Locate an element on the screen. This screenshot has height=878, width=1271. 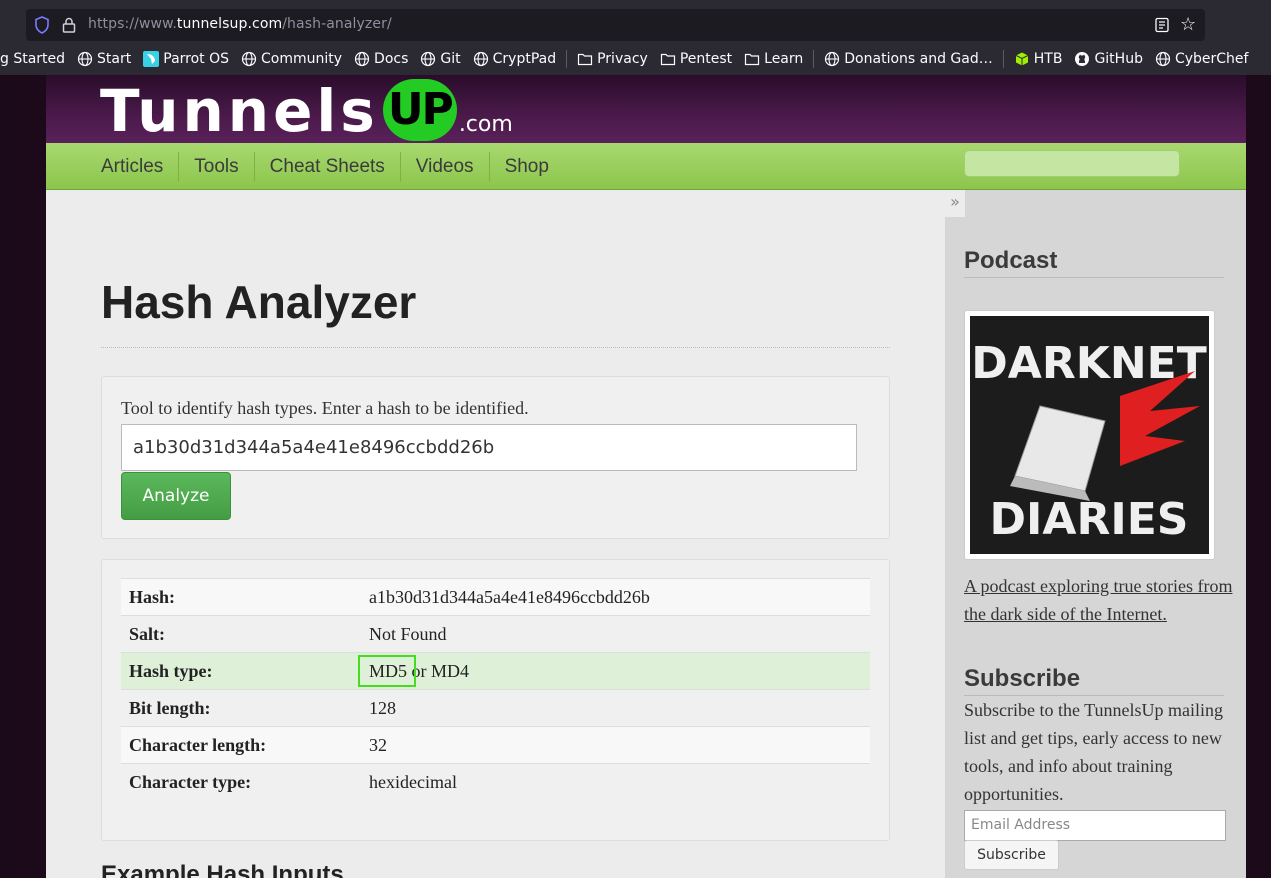
nav-articles: Articles is located at coordinates (133, 166).